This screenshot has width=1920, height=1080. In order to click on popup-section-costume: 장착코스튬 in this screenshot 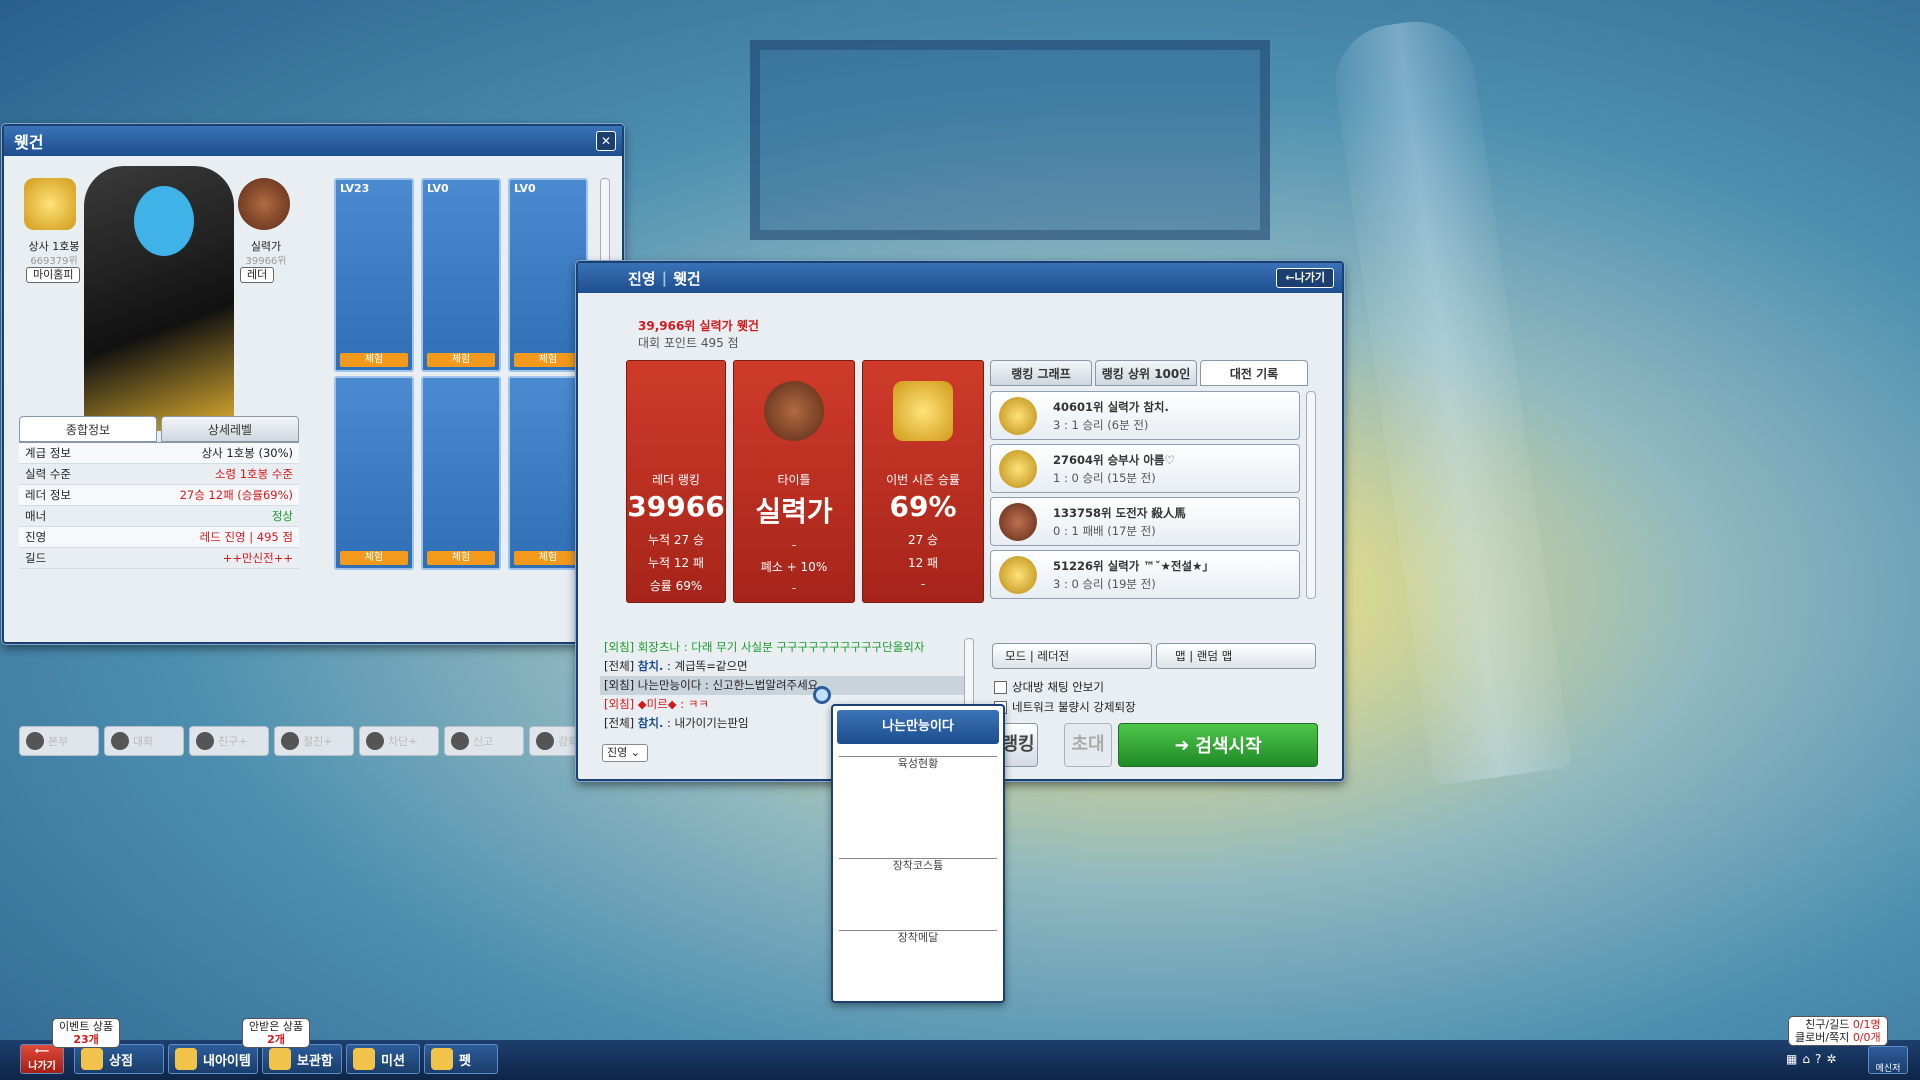, I will do `click(918, 865)`.